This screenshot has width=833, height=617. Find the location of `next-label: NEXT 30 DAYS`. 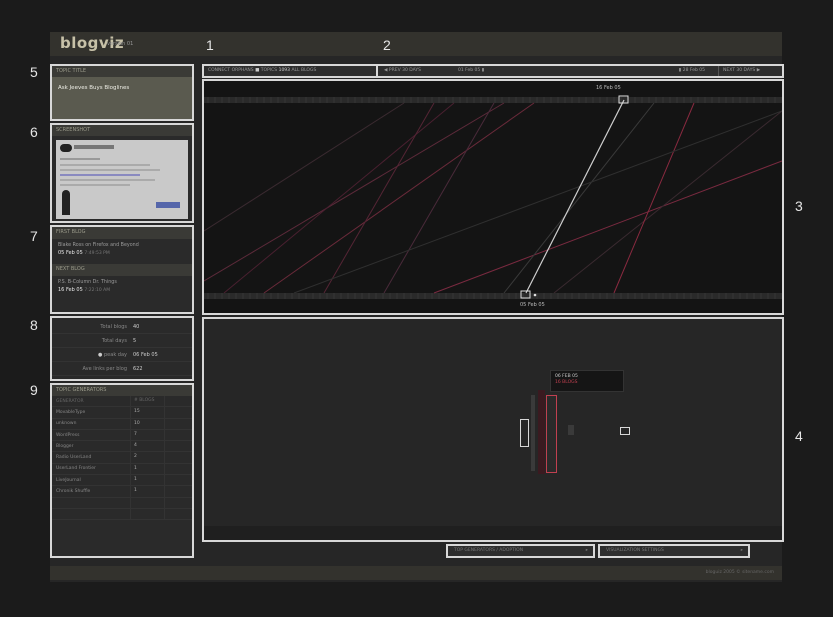

next-label: NEXT 30 DAYS is located at coordinates (739, 70).